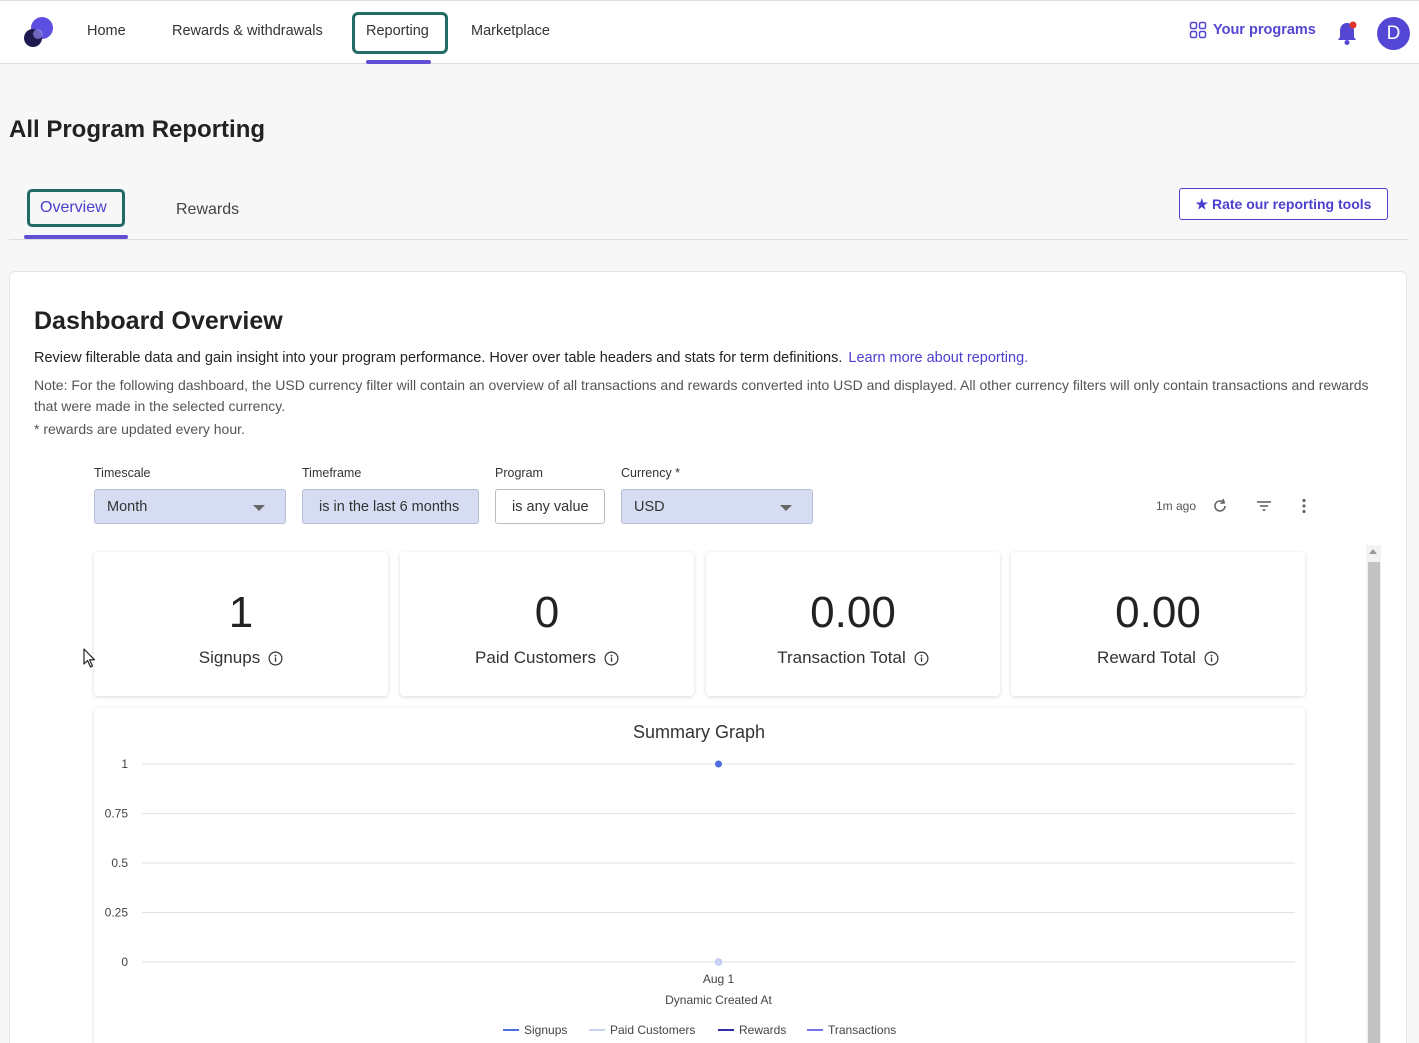 This screenshot has height=1043, width=1419. Describe the element at coordinates (1304, 506) in the screenshot. I see `more-options-icon` at that location.